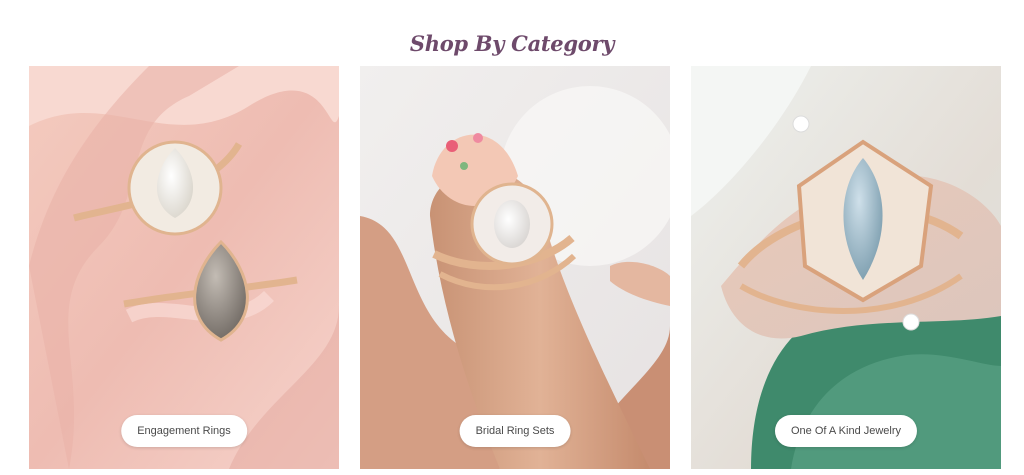 The height and width of the screenshot is (475, 1024). What do you see at coordinates (184, 431) in the screenshot?
I see `engagement-rings-label: Engagement Rings` at bounding box center [184, 431].